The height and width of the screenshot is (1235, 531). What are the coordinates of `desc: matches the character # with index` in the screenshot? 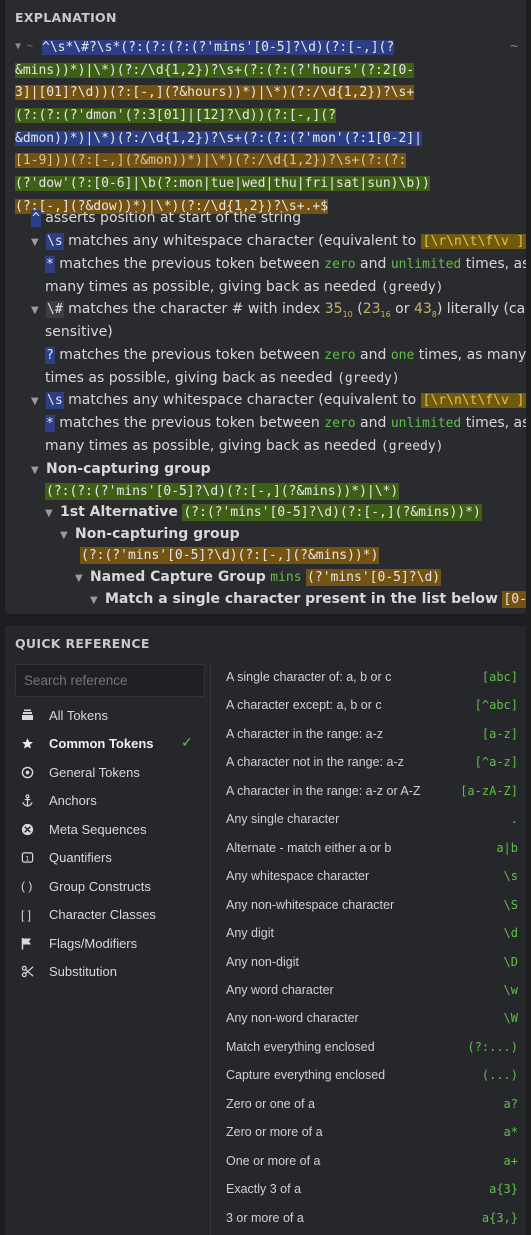 It's located at (194, 309).